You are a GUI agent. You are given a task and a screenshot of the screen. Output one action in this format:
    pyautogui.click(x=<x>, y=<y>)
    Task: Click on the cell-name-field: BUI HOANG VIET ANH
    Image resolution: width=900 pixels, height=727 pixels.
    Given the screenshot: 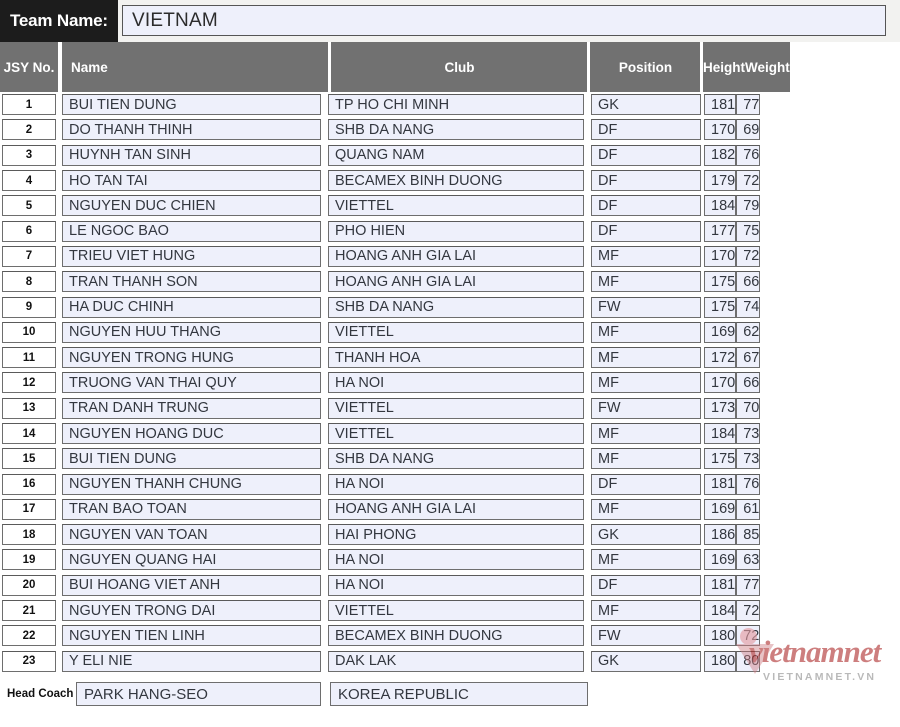 What is the action you would take?
    pyautogui.click(x=191, y=585)
    